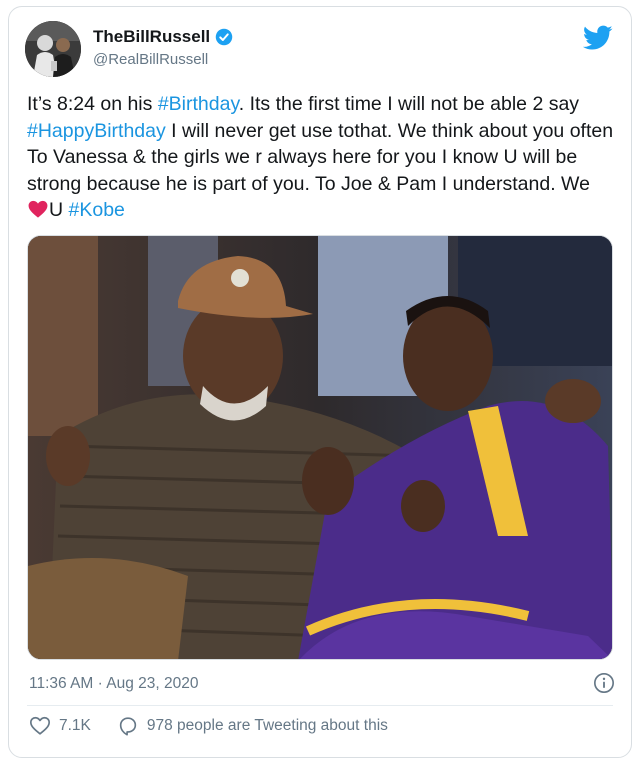 This screenshot has height=765, width=640. Describe the element at coordinates (92, 104) in the screenshot. I see `tweet-text-part: It’s 8:24 on his` at that location.